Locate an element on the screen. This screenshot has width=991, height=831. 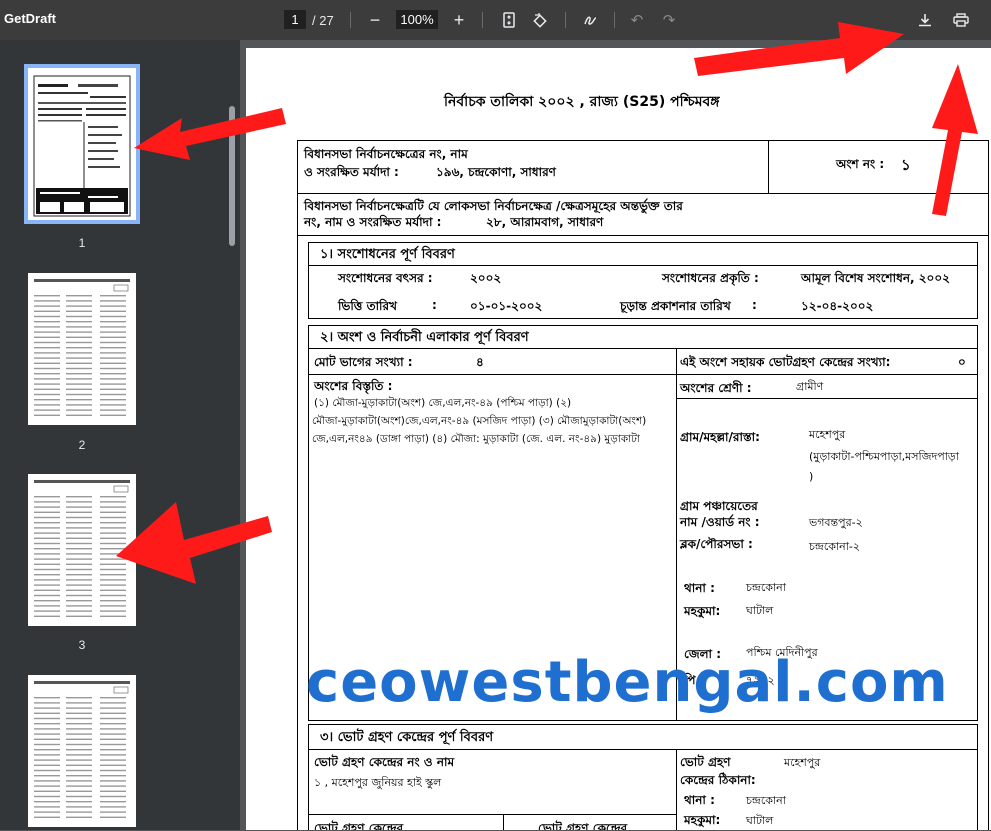
arrow-thumbnail-1-icon is located at coordinates (210, 134).